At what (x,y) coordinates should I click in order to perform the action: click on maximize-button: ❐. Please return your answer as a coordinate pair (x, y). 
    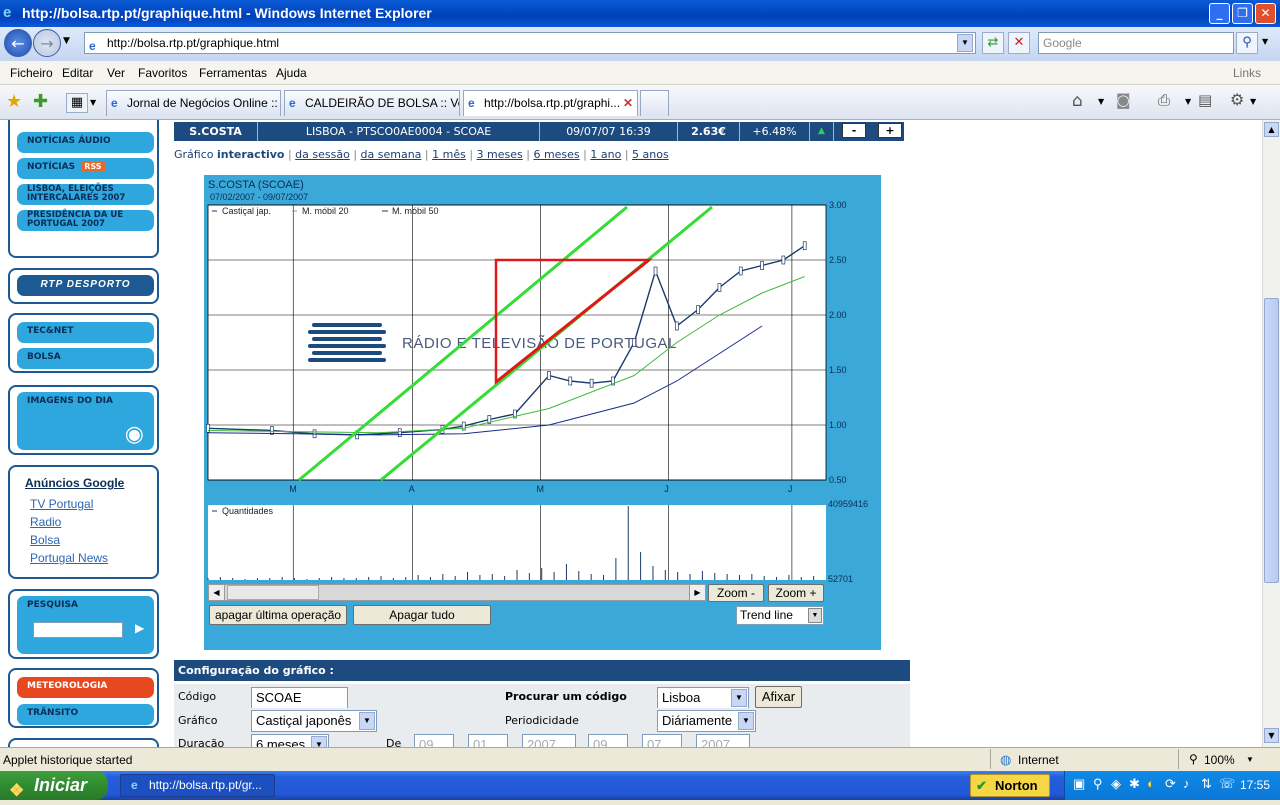
    Looking at the image, I should click on (1242, 13).